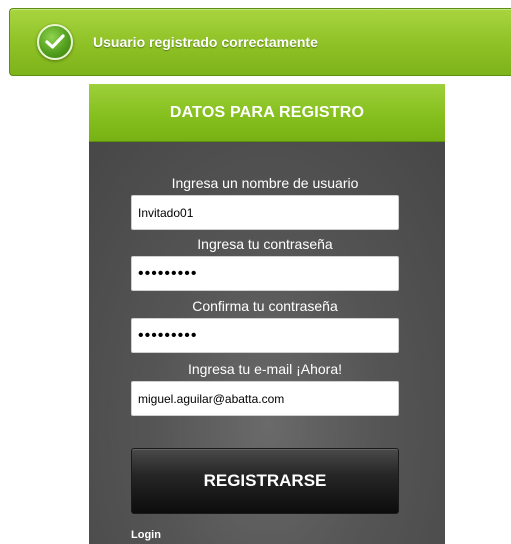 This screenshot has width=511, height=544. I want to click on username-label: Ingresa un nombre de usuario, so click(265, 183).